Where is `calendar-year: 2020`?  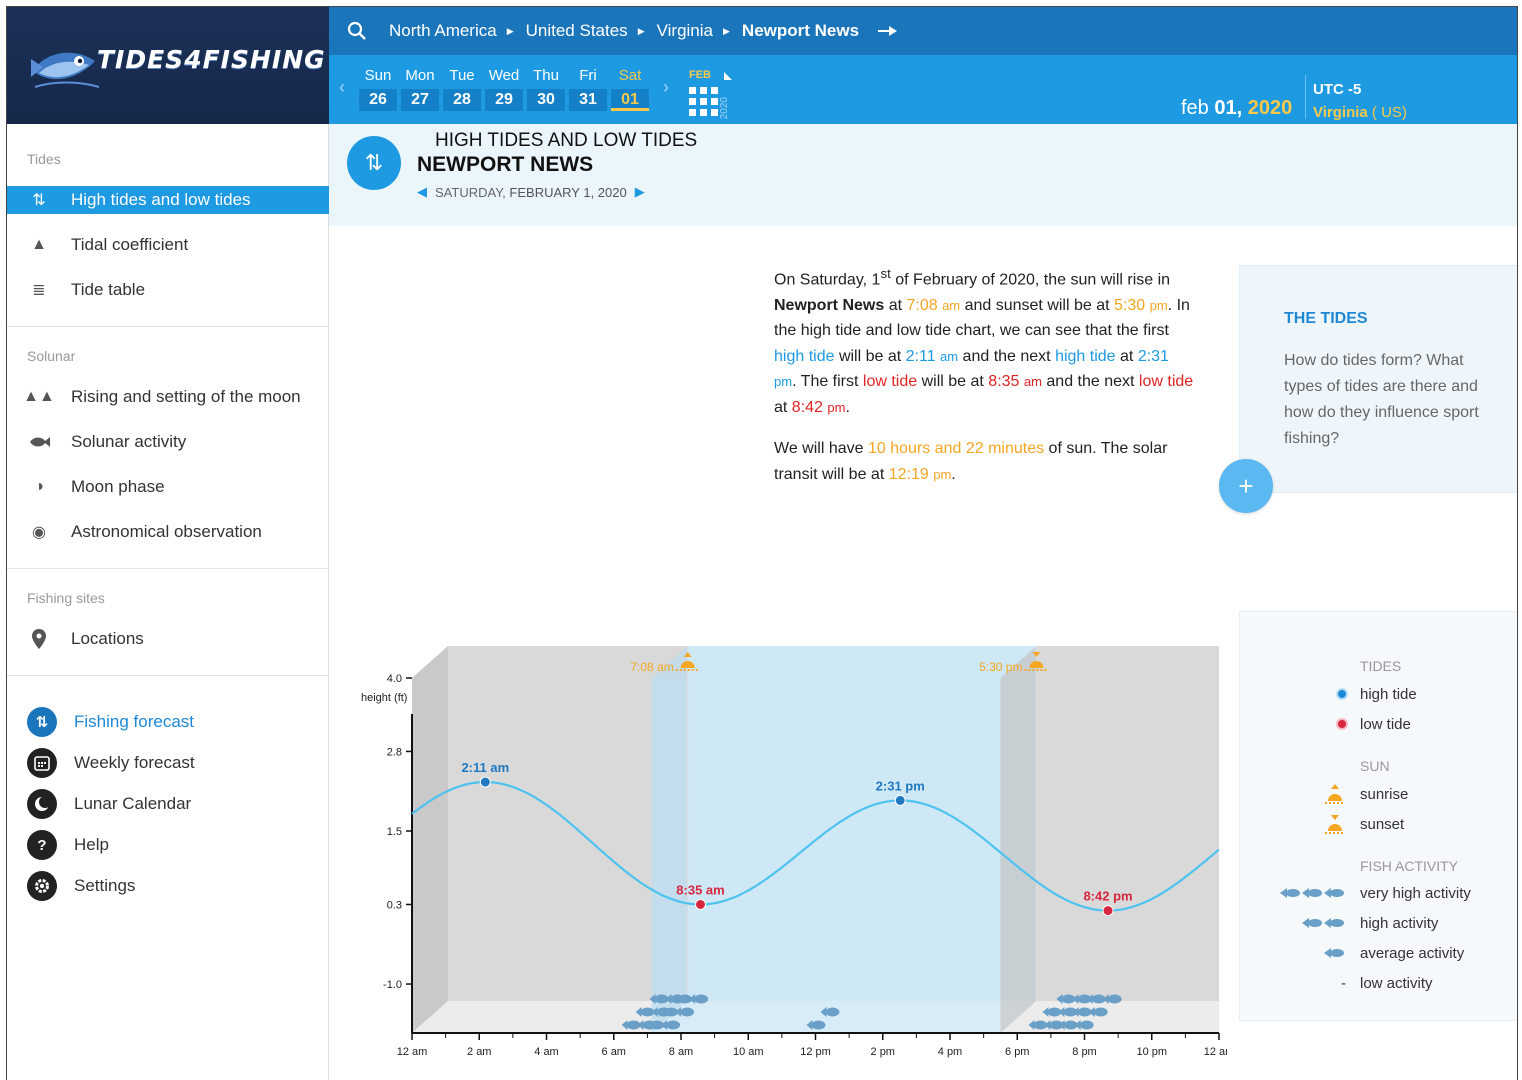 calendar-year: 2020 is located at coordinates (724, 108).